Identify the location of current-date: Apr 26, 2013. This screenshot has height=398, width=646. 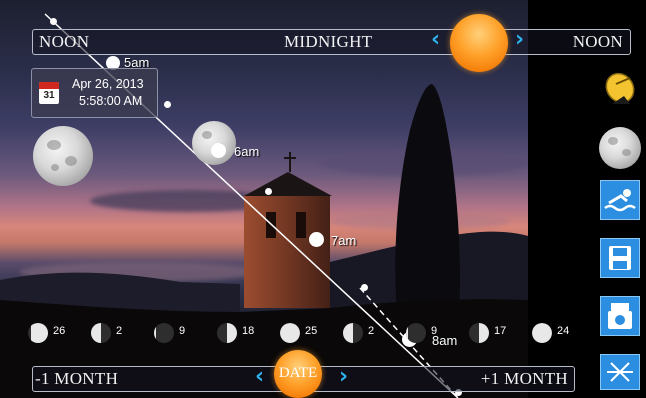
(108, 84).